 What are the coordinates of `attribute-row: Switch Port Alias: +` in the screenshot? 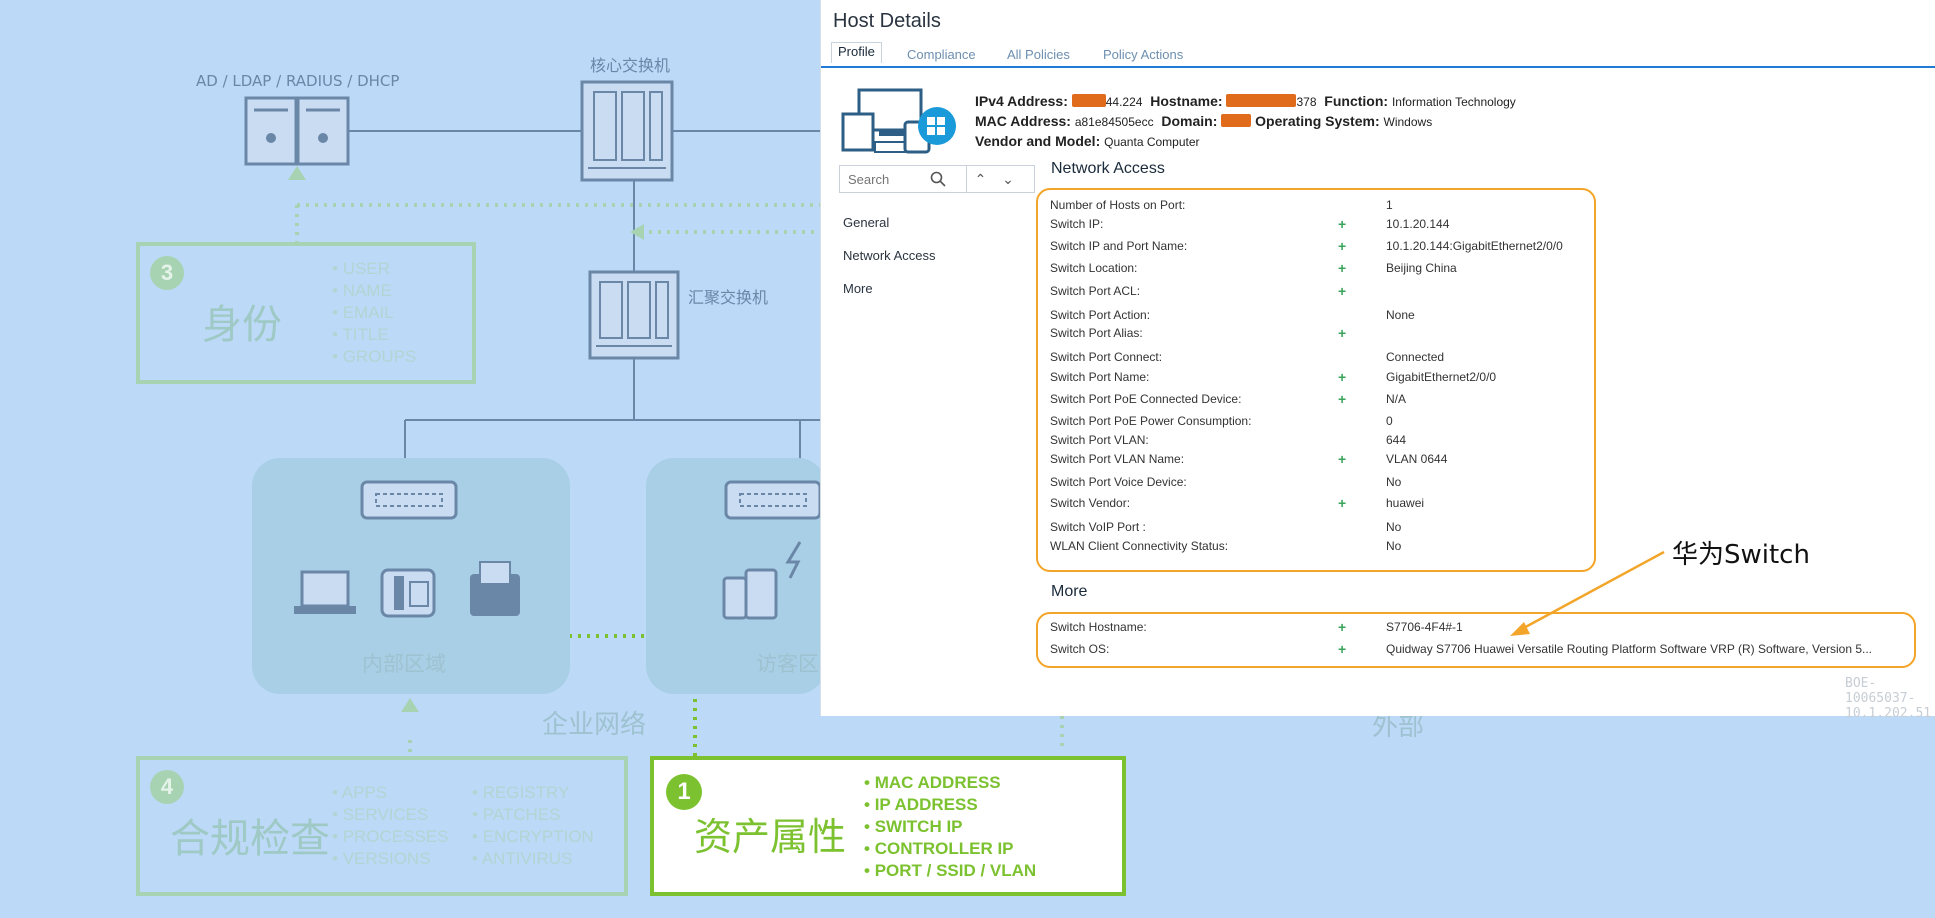 It's located at (1480, 336).